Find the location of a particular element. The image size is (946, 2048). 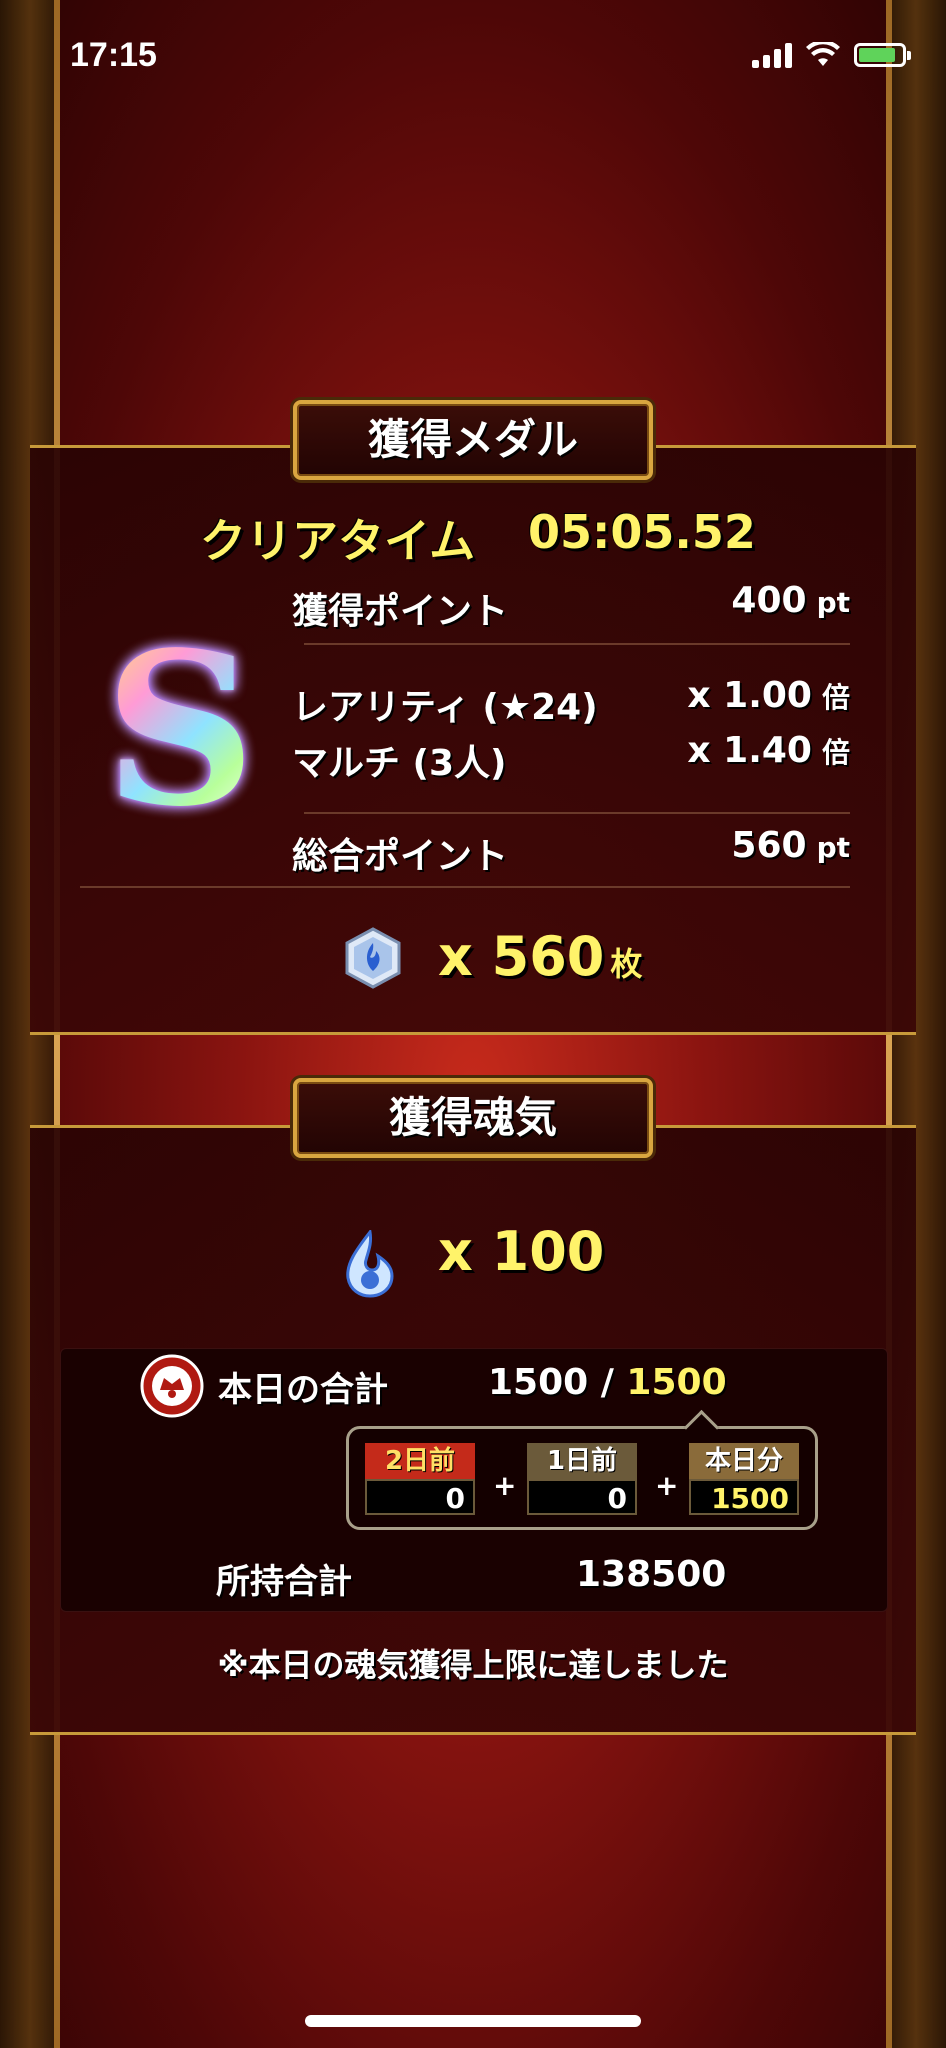

multi-row: x 1.40 倍 is located at coordinates (768, 750).